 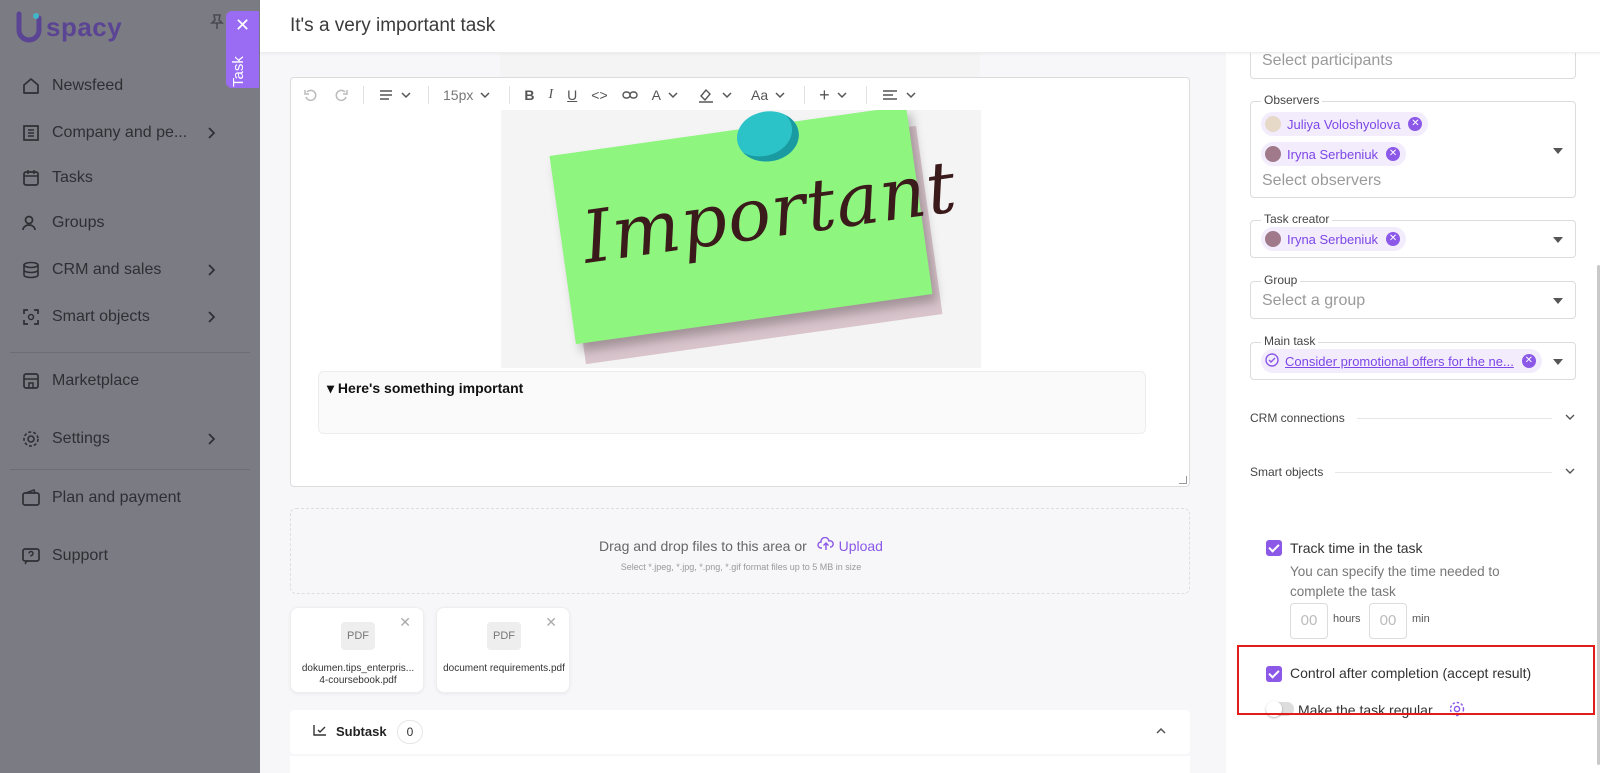 What do you see at coordinates (31, 178) in the screenshot?
I see `calendar-icon` at bounding box center [31, 178].